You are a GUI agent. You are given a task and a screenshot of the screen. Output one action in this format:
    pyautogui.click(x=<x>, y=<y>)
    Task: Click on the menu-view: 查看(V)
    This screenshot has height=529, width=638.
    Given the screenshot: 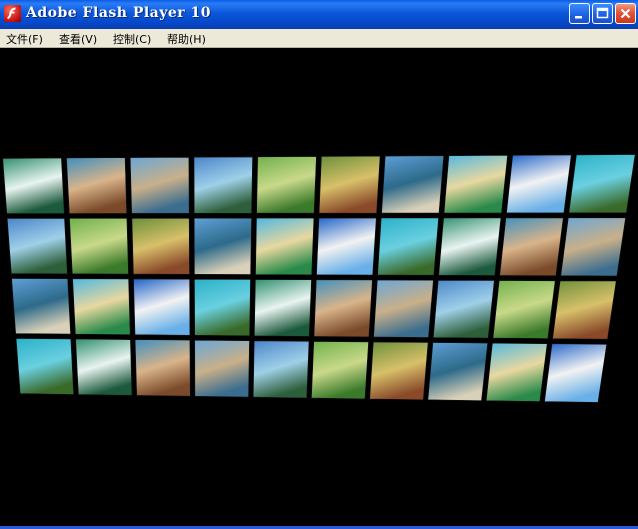 What is the action you would take?
    pyautogui.click(x=78, y=39)
    